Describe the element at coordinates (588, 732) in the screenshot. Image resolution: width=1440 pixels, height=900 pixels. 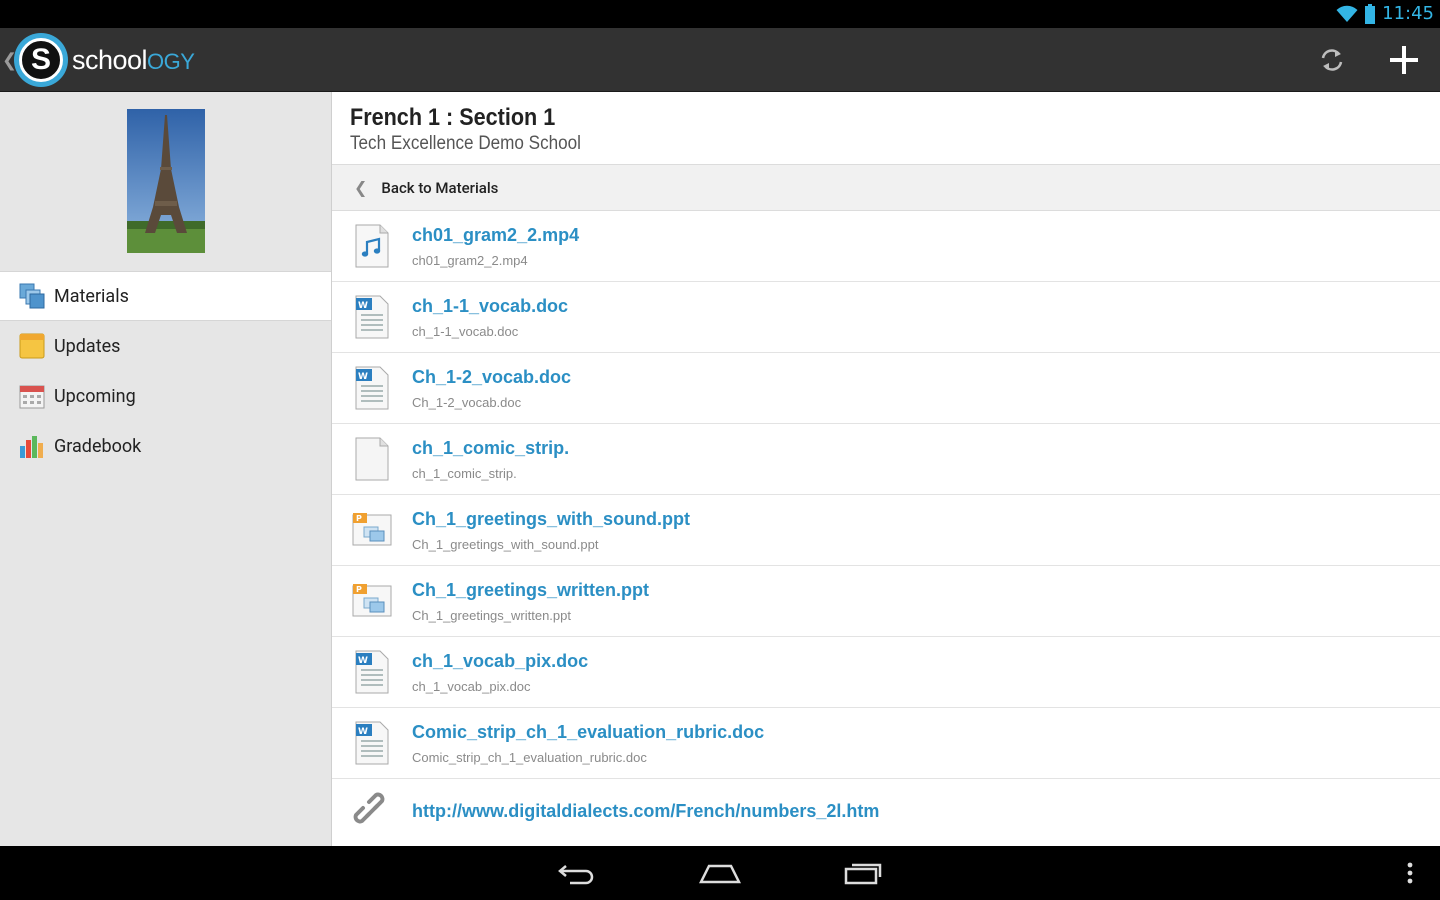
I see `file-name-link: Comic_strip_ch_1_evaluation_rubric.doc` at that location.